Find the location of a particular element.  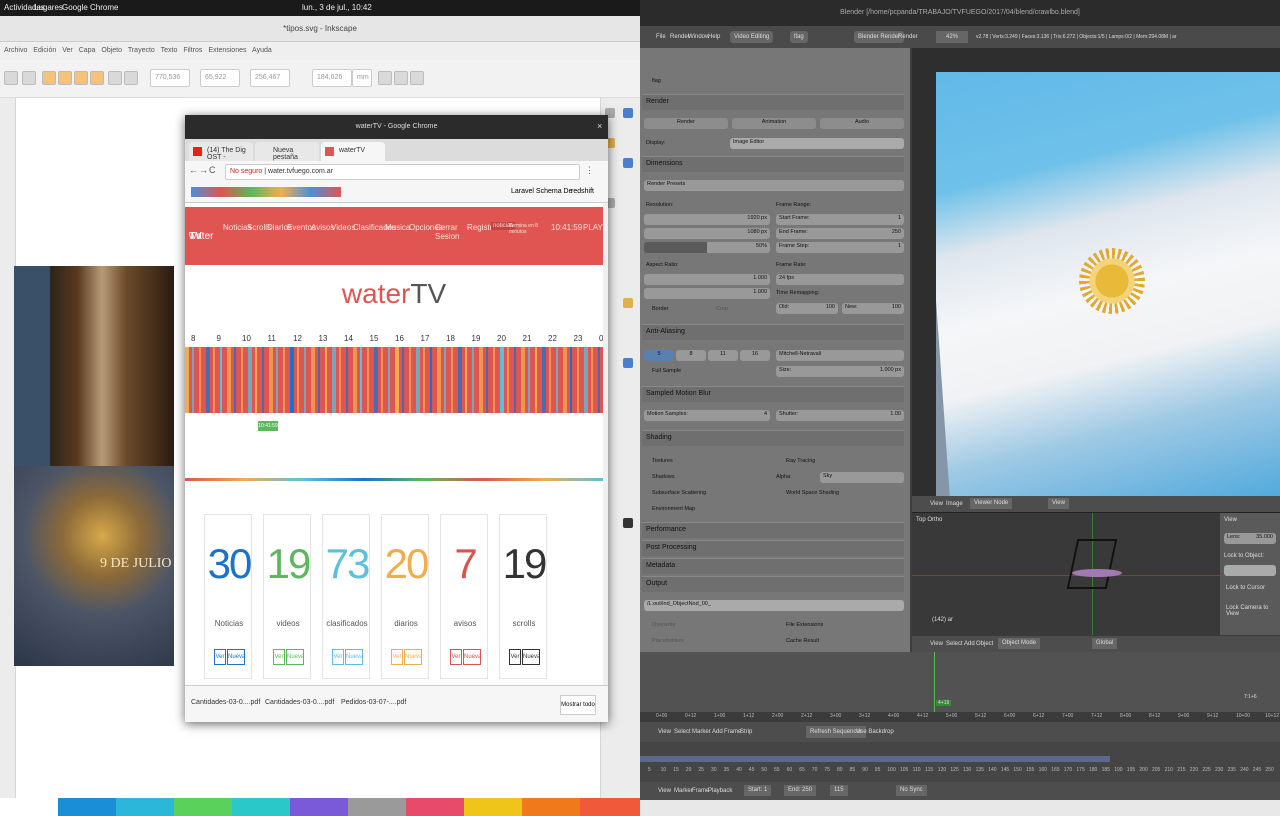

menu-capa: Capa is located at coordinates (87, 50).